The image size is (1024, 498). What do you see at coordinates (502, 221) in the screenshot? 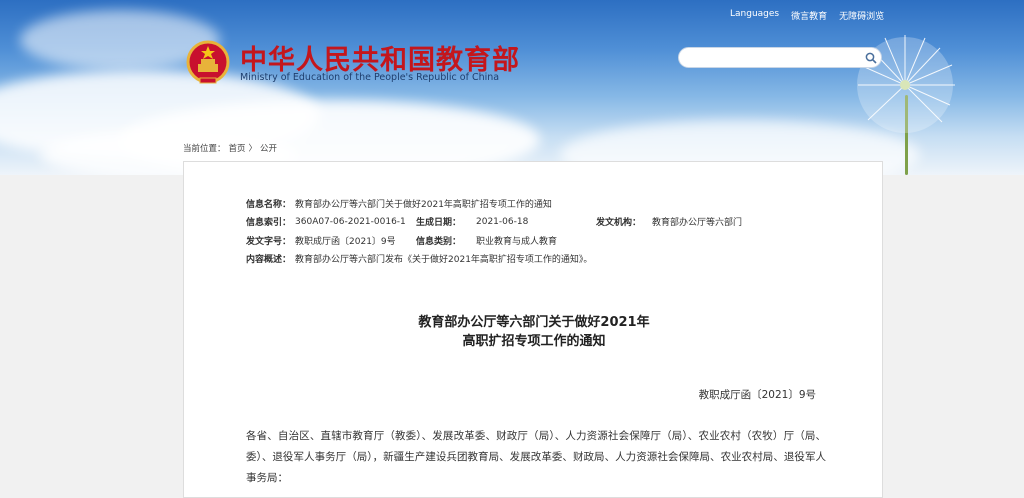
I see `date-value: 2021-06-18` at bounding box center [502, 221].